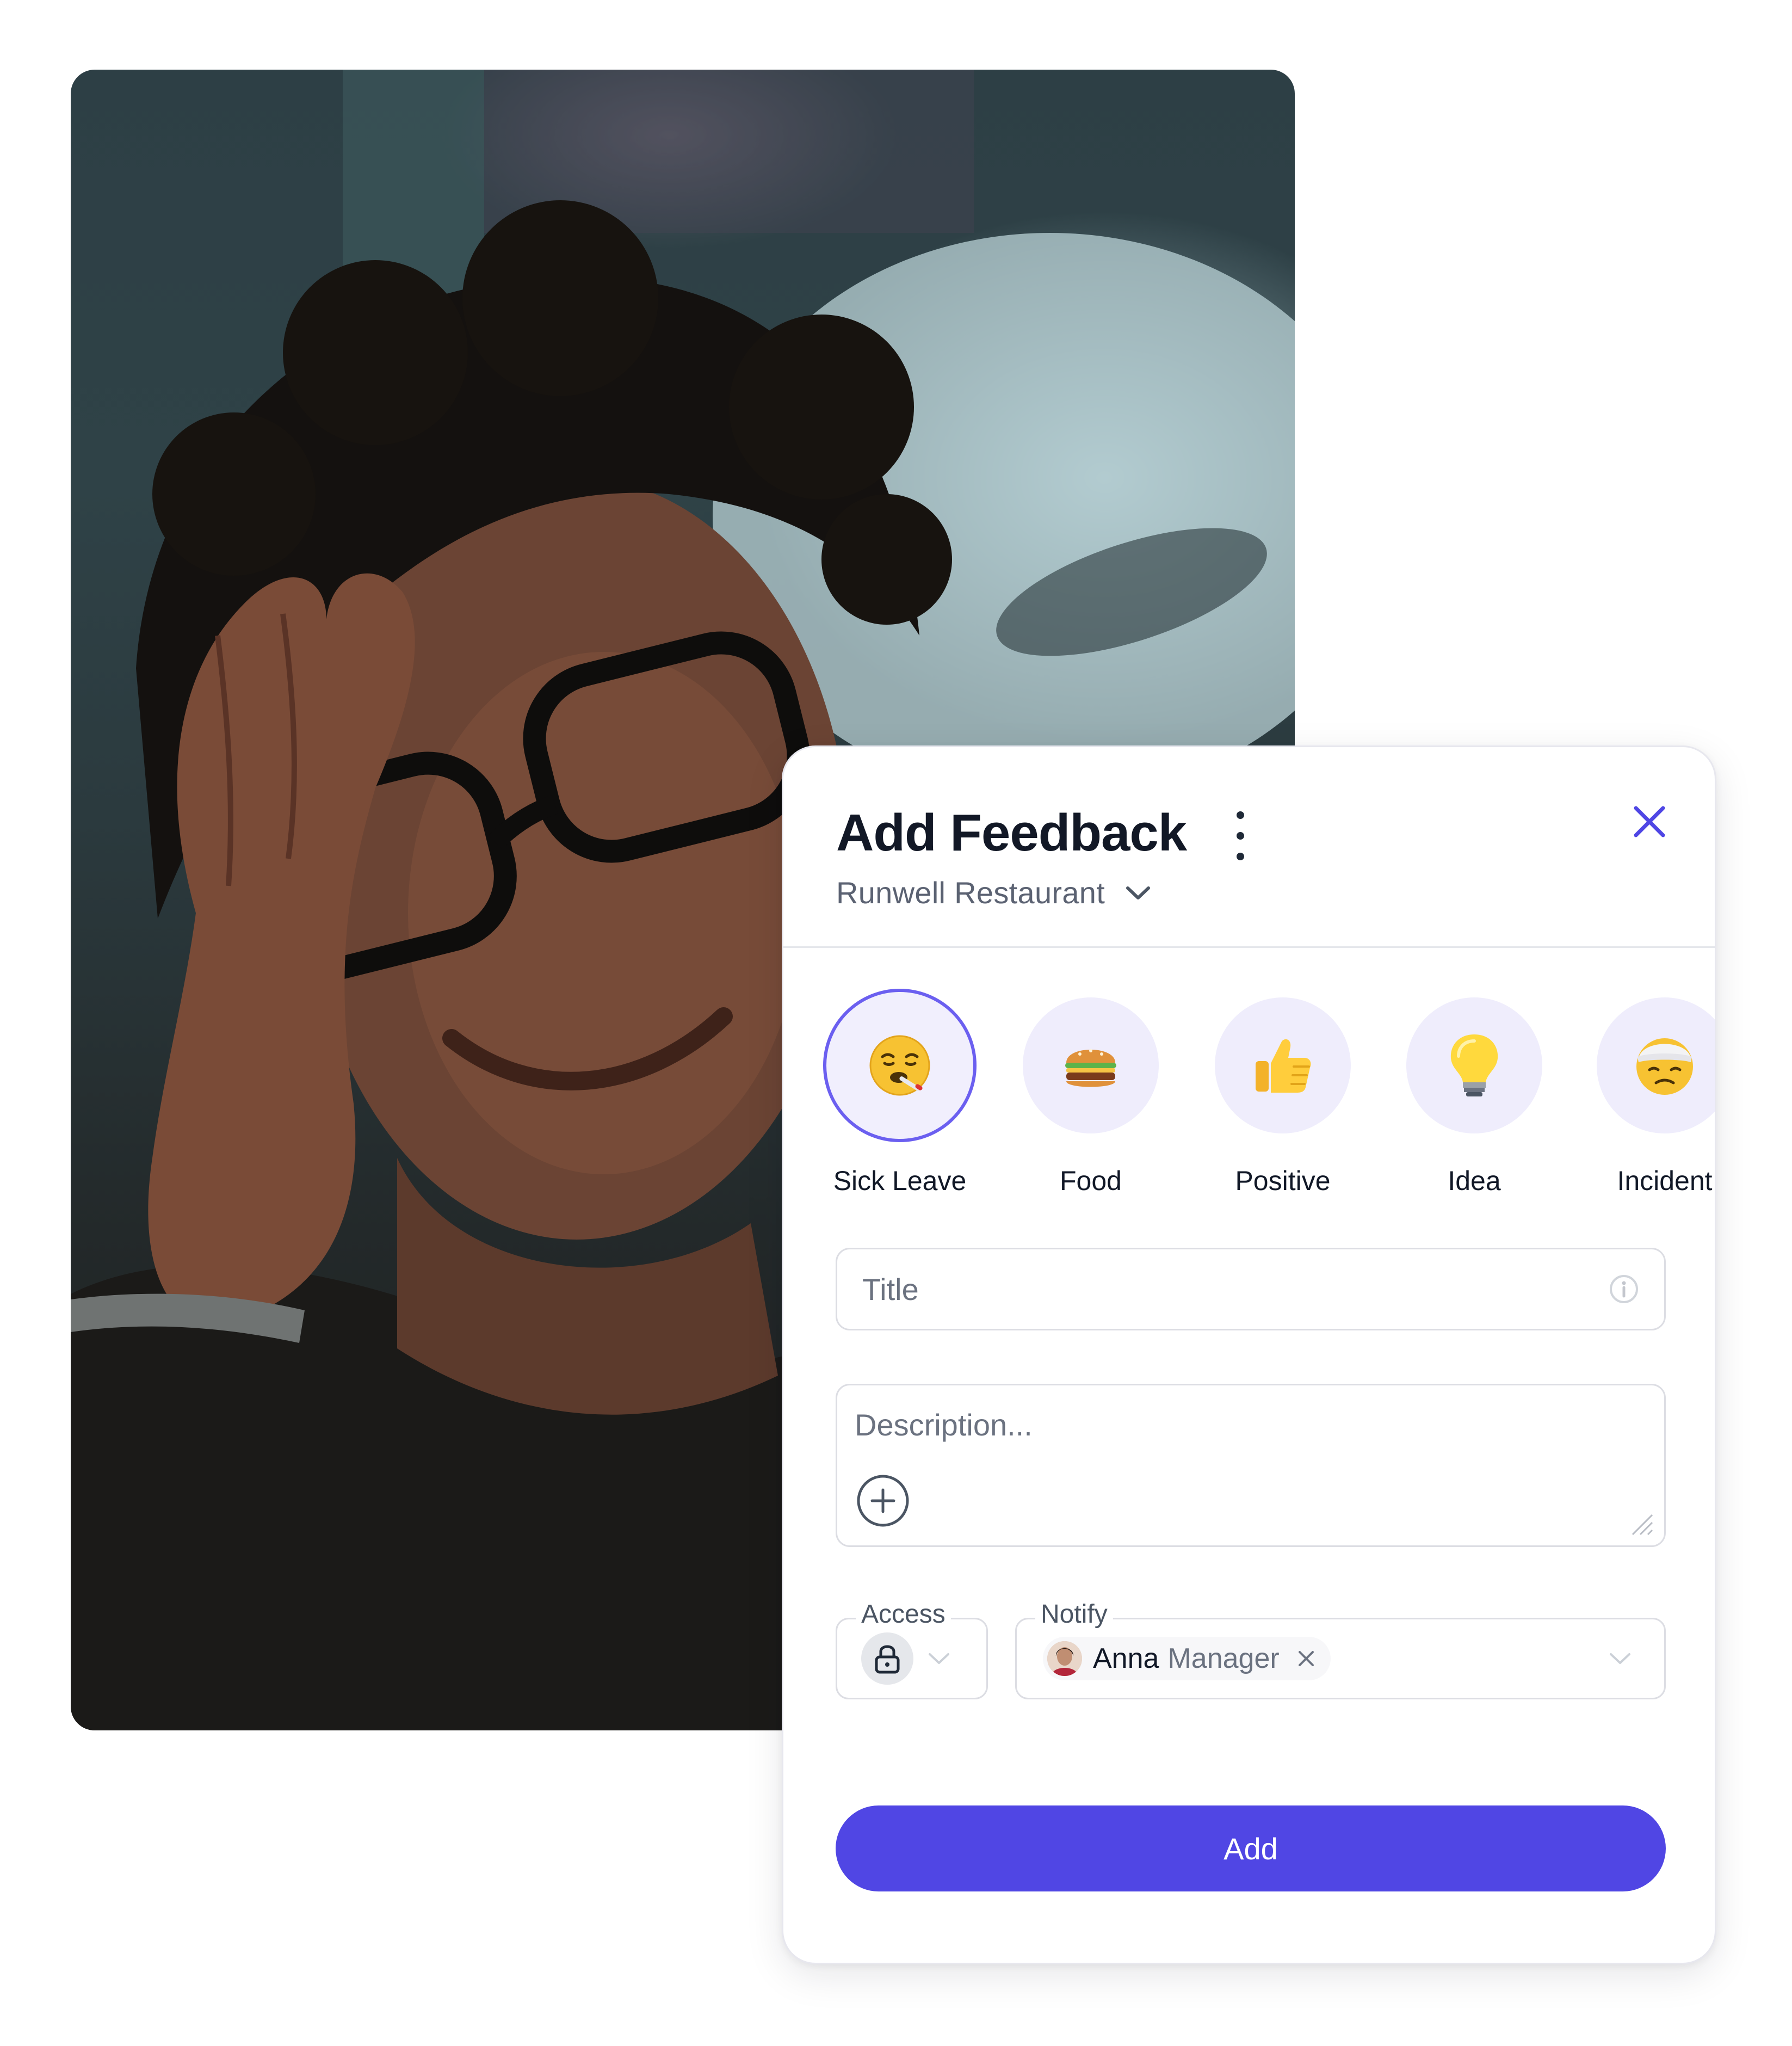 The height and width of the screenshot is (2046, 1792). I want to click on access-value, so click(887, 1658).